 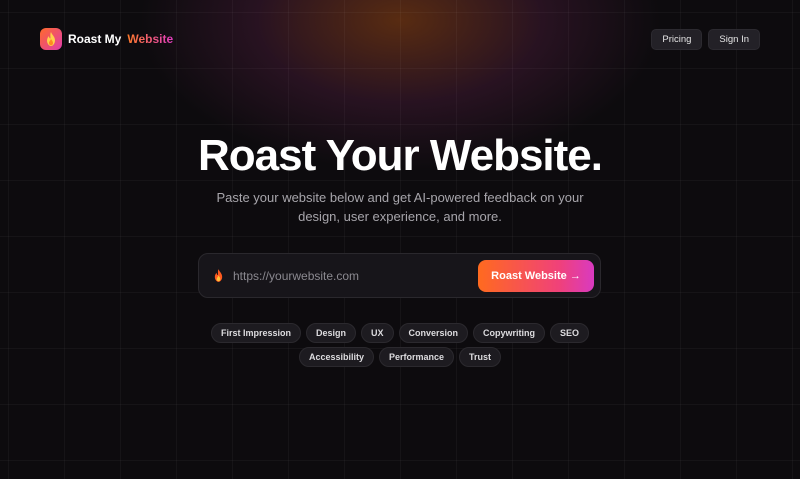 I want to click on tag-trust: Trust, so click(x=480, y=357).